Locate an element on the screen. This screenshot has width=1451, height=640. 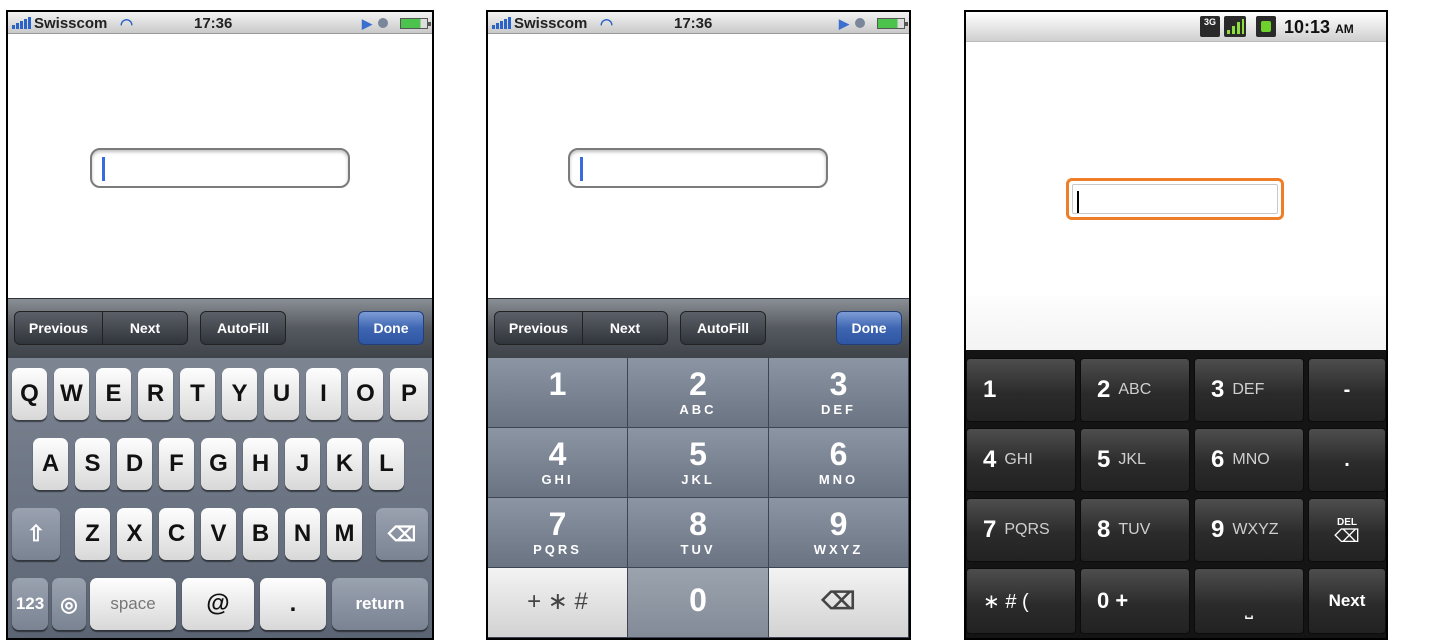
numpad-key-6: 6 MNO is located at coordinates (839, 463).